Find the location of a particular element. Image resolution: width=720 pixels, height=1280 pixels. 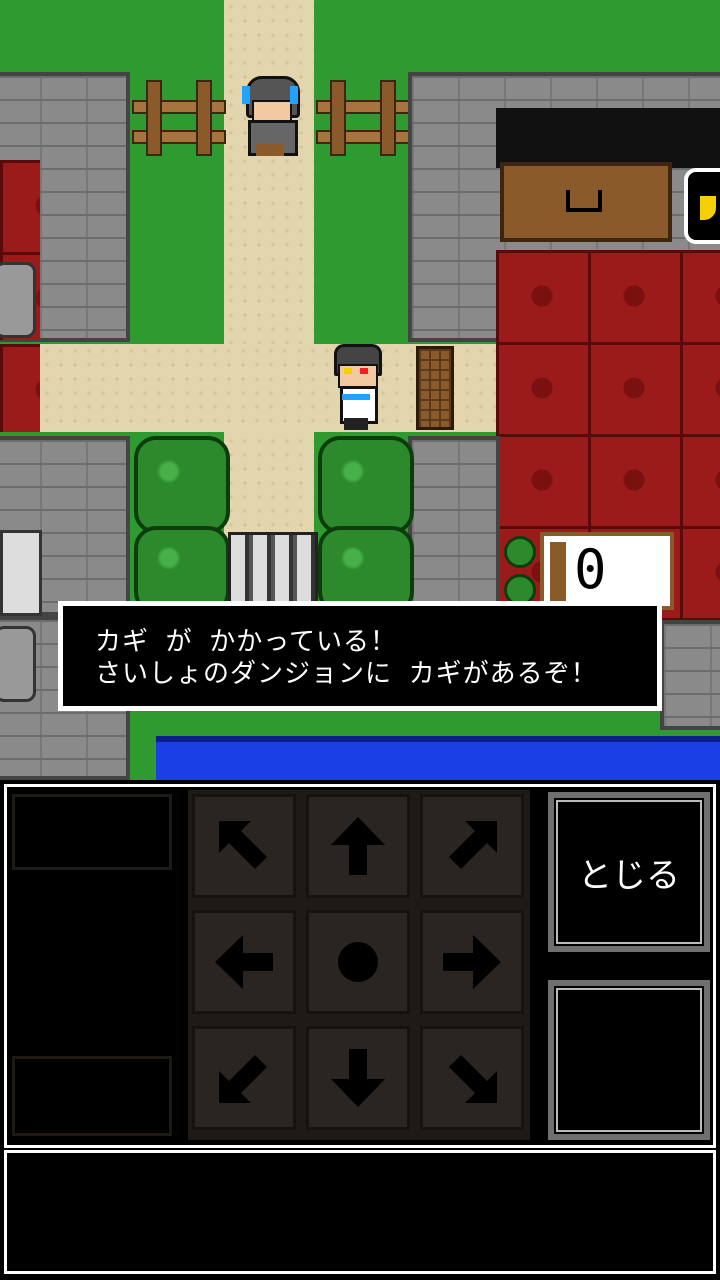

dpad-left-button is located at coordinates (244, 962).